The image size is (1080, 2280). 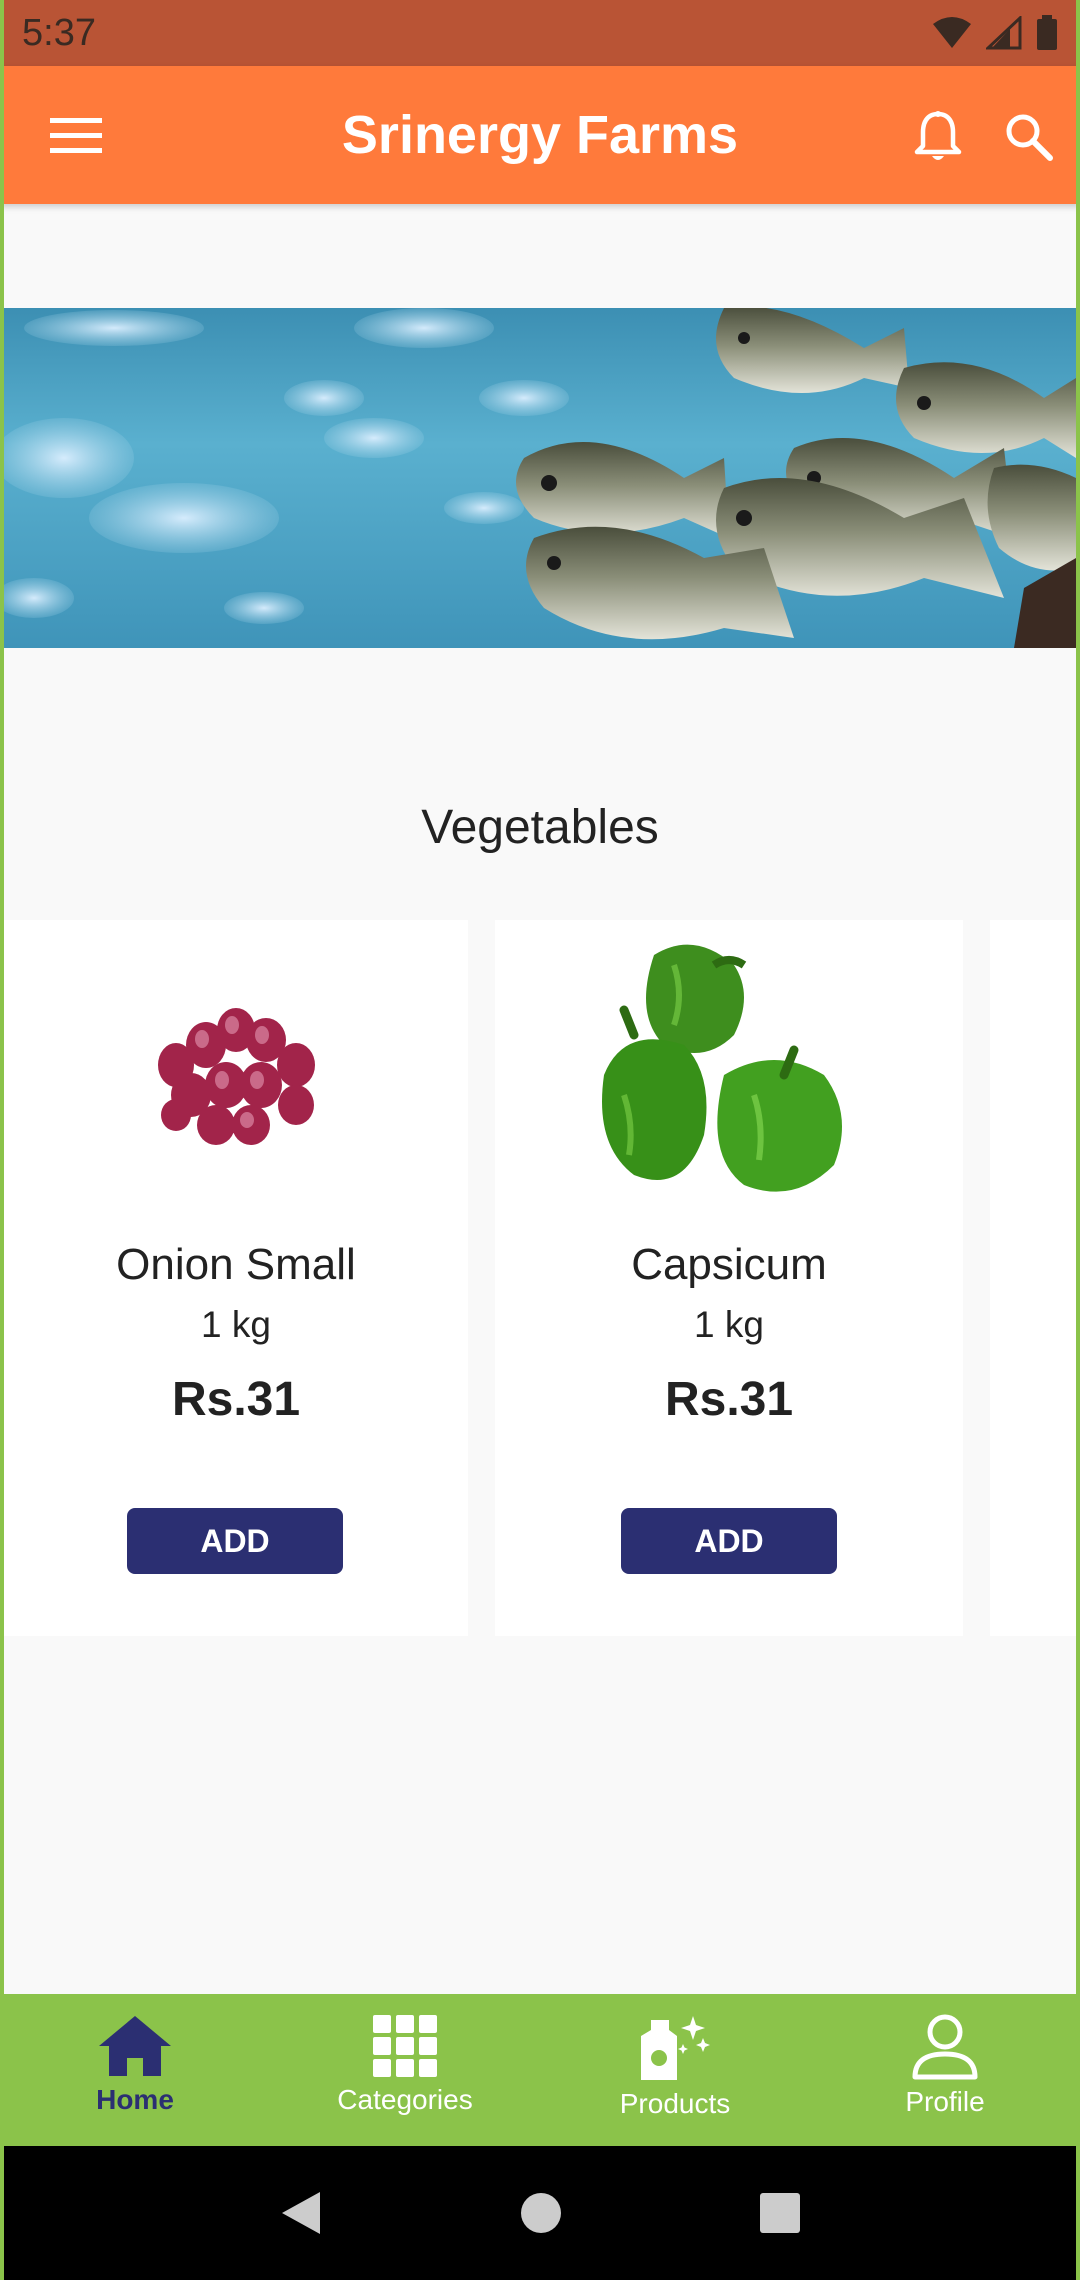 I want to click on status-time: 5:37, so click(x=59, y=32).